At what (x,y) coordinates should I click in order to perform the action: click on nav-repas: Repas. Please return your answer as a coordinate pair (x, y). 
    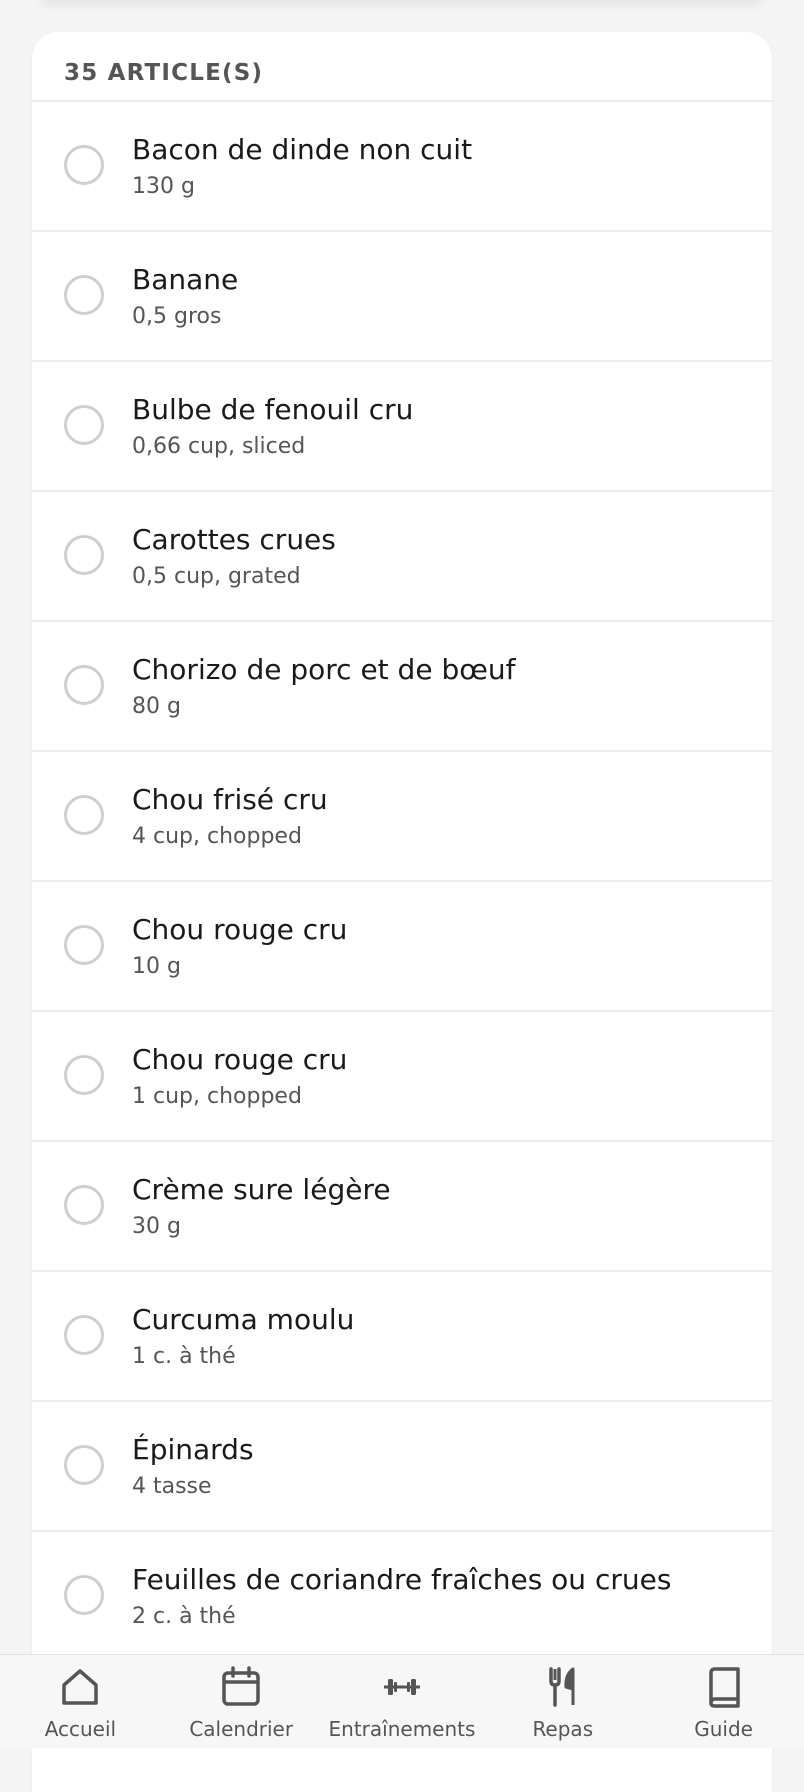
    Looking at the image, I should click on (562, 1701).